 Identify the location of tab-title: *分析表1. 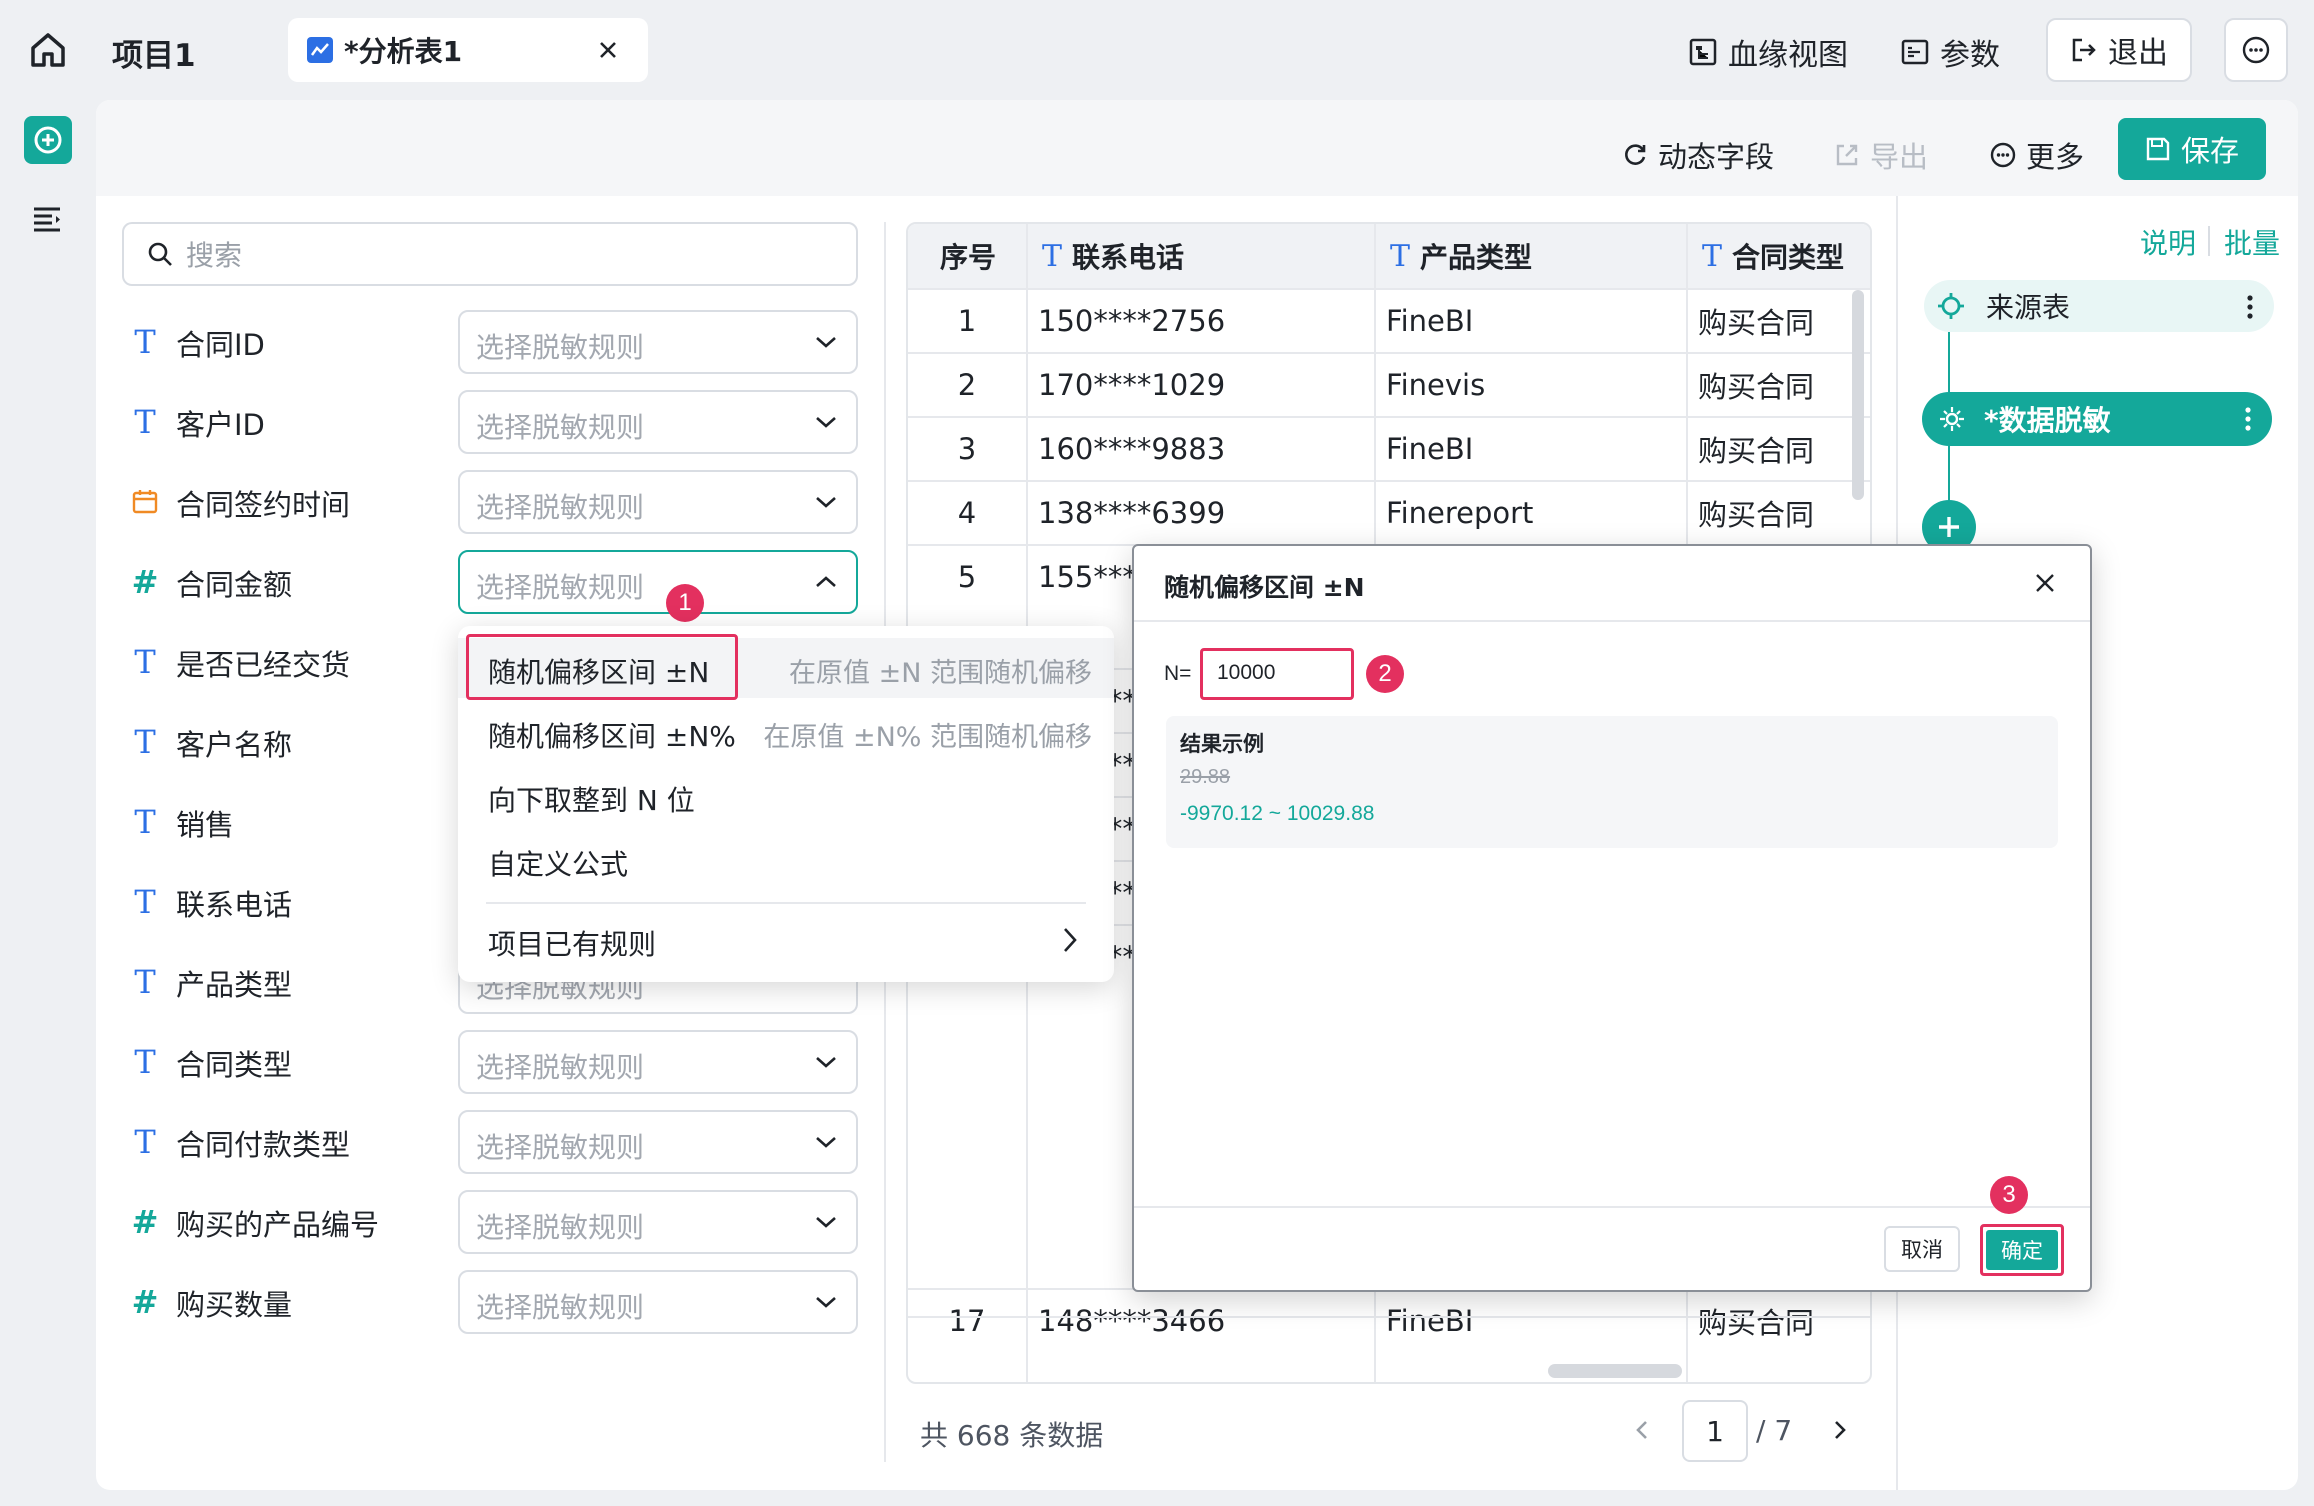
(403, 51).